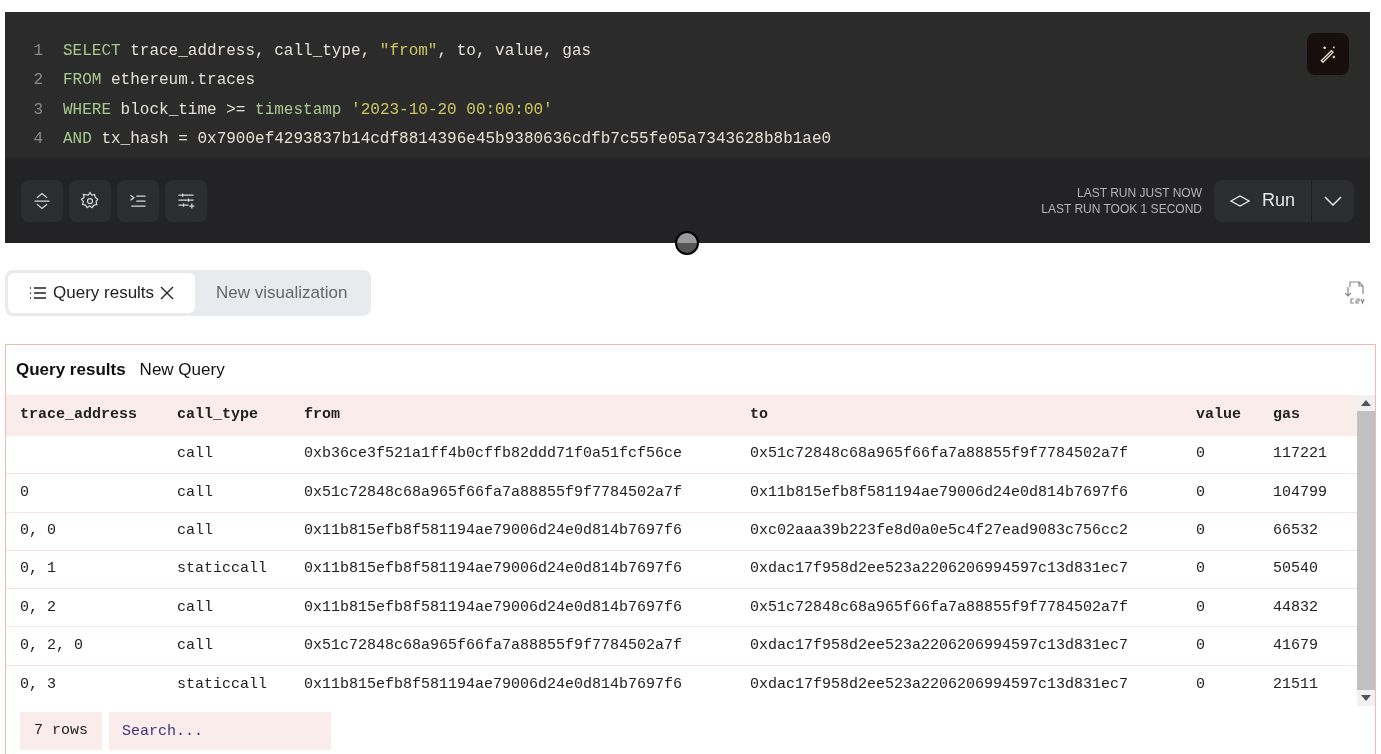 Image resolution: width=1381 pixels, height=754 pixels. Describe the element at coordinates (138, 200) in the screenshot. I see `format-button` at that location.